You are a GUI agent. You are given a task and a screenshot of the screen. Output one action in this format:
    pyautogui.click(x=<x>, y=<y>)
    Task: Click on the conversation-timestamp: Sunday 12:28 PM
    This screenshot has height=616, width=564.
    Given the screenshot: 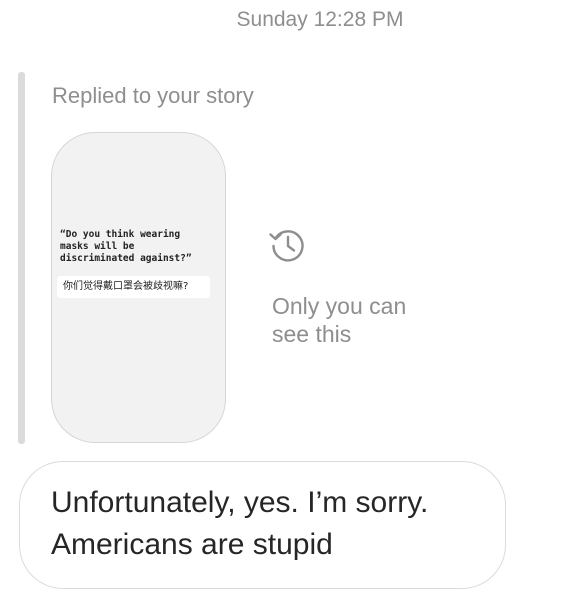 What is the action you would take?
    pyautogui.click(x=320, y=19)
    